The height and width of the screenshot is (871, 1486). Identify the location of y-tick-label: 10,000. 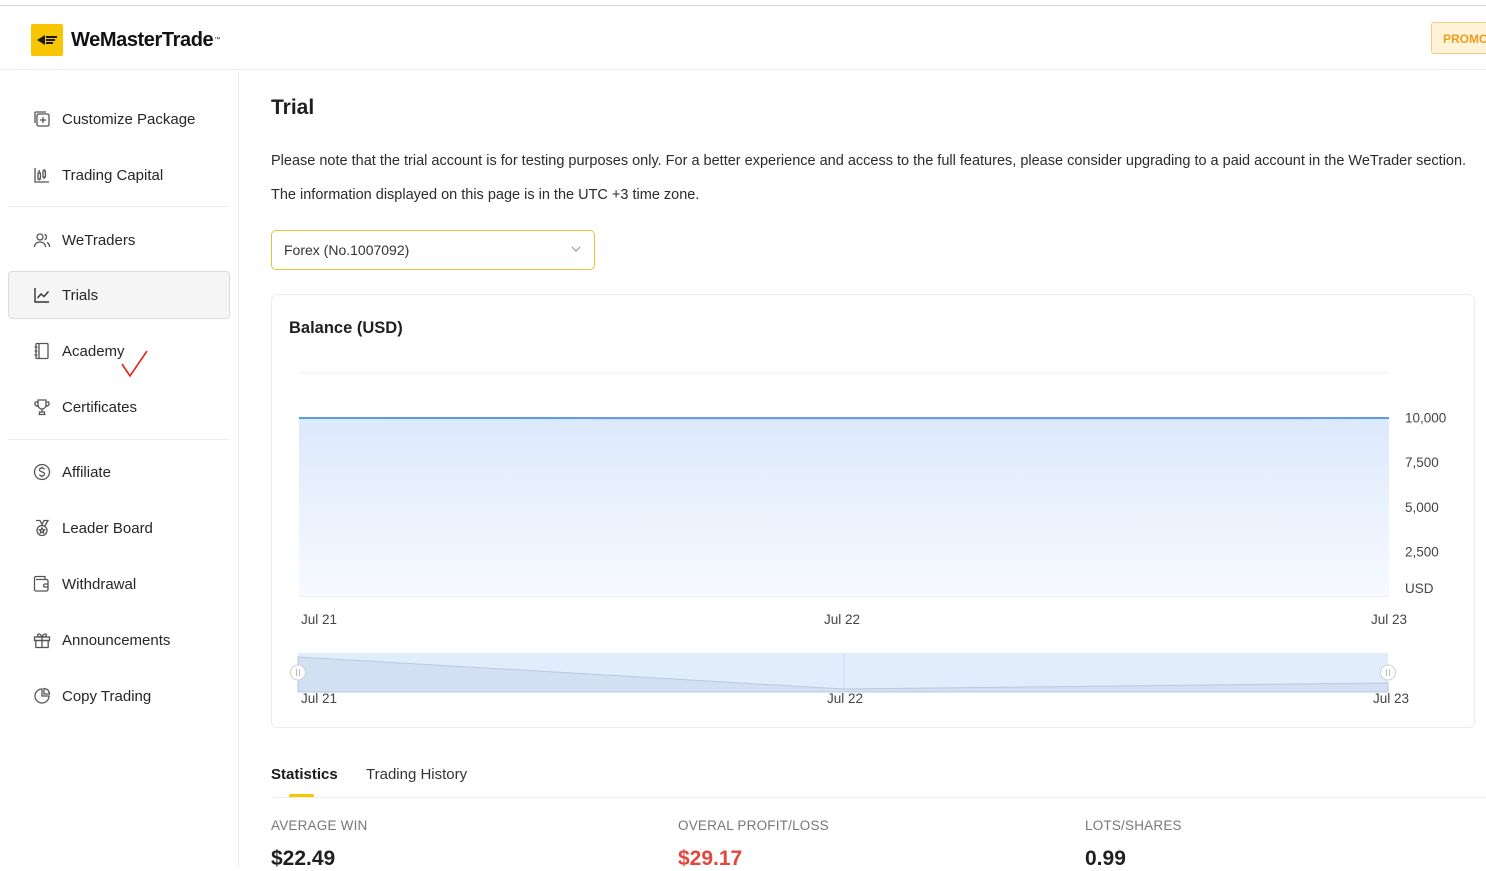
(1425, 418).